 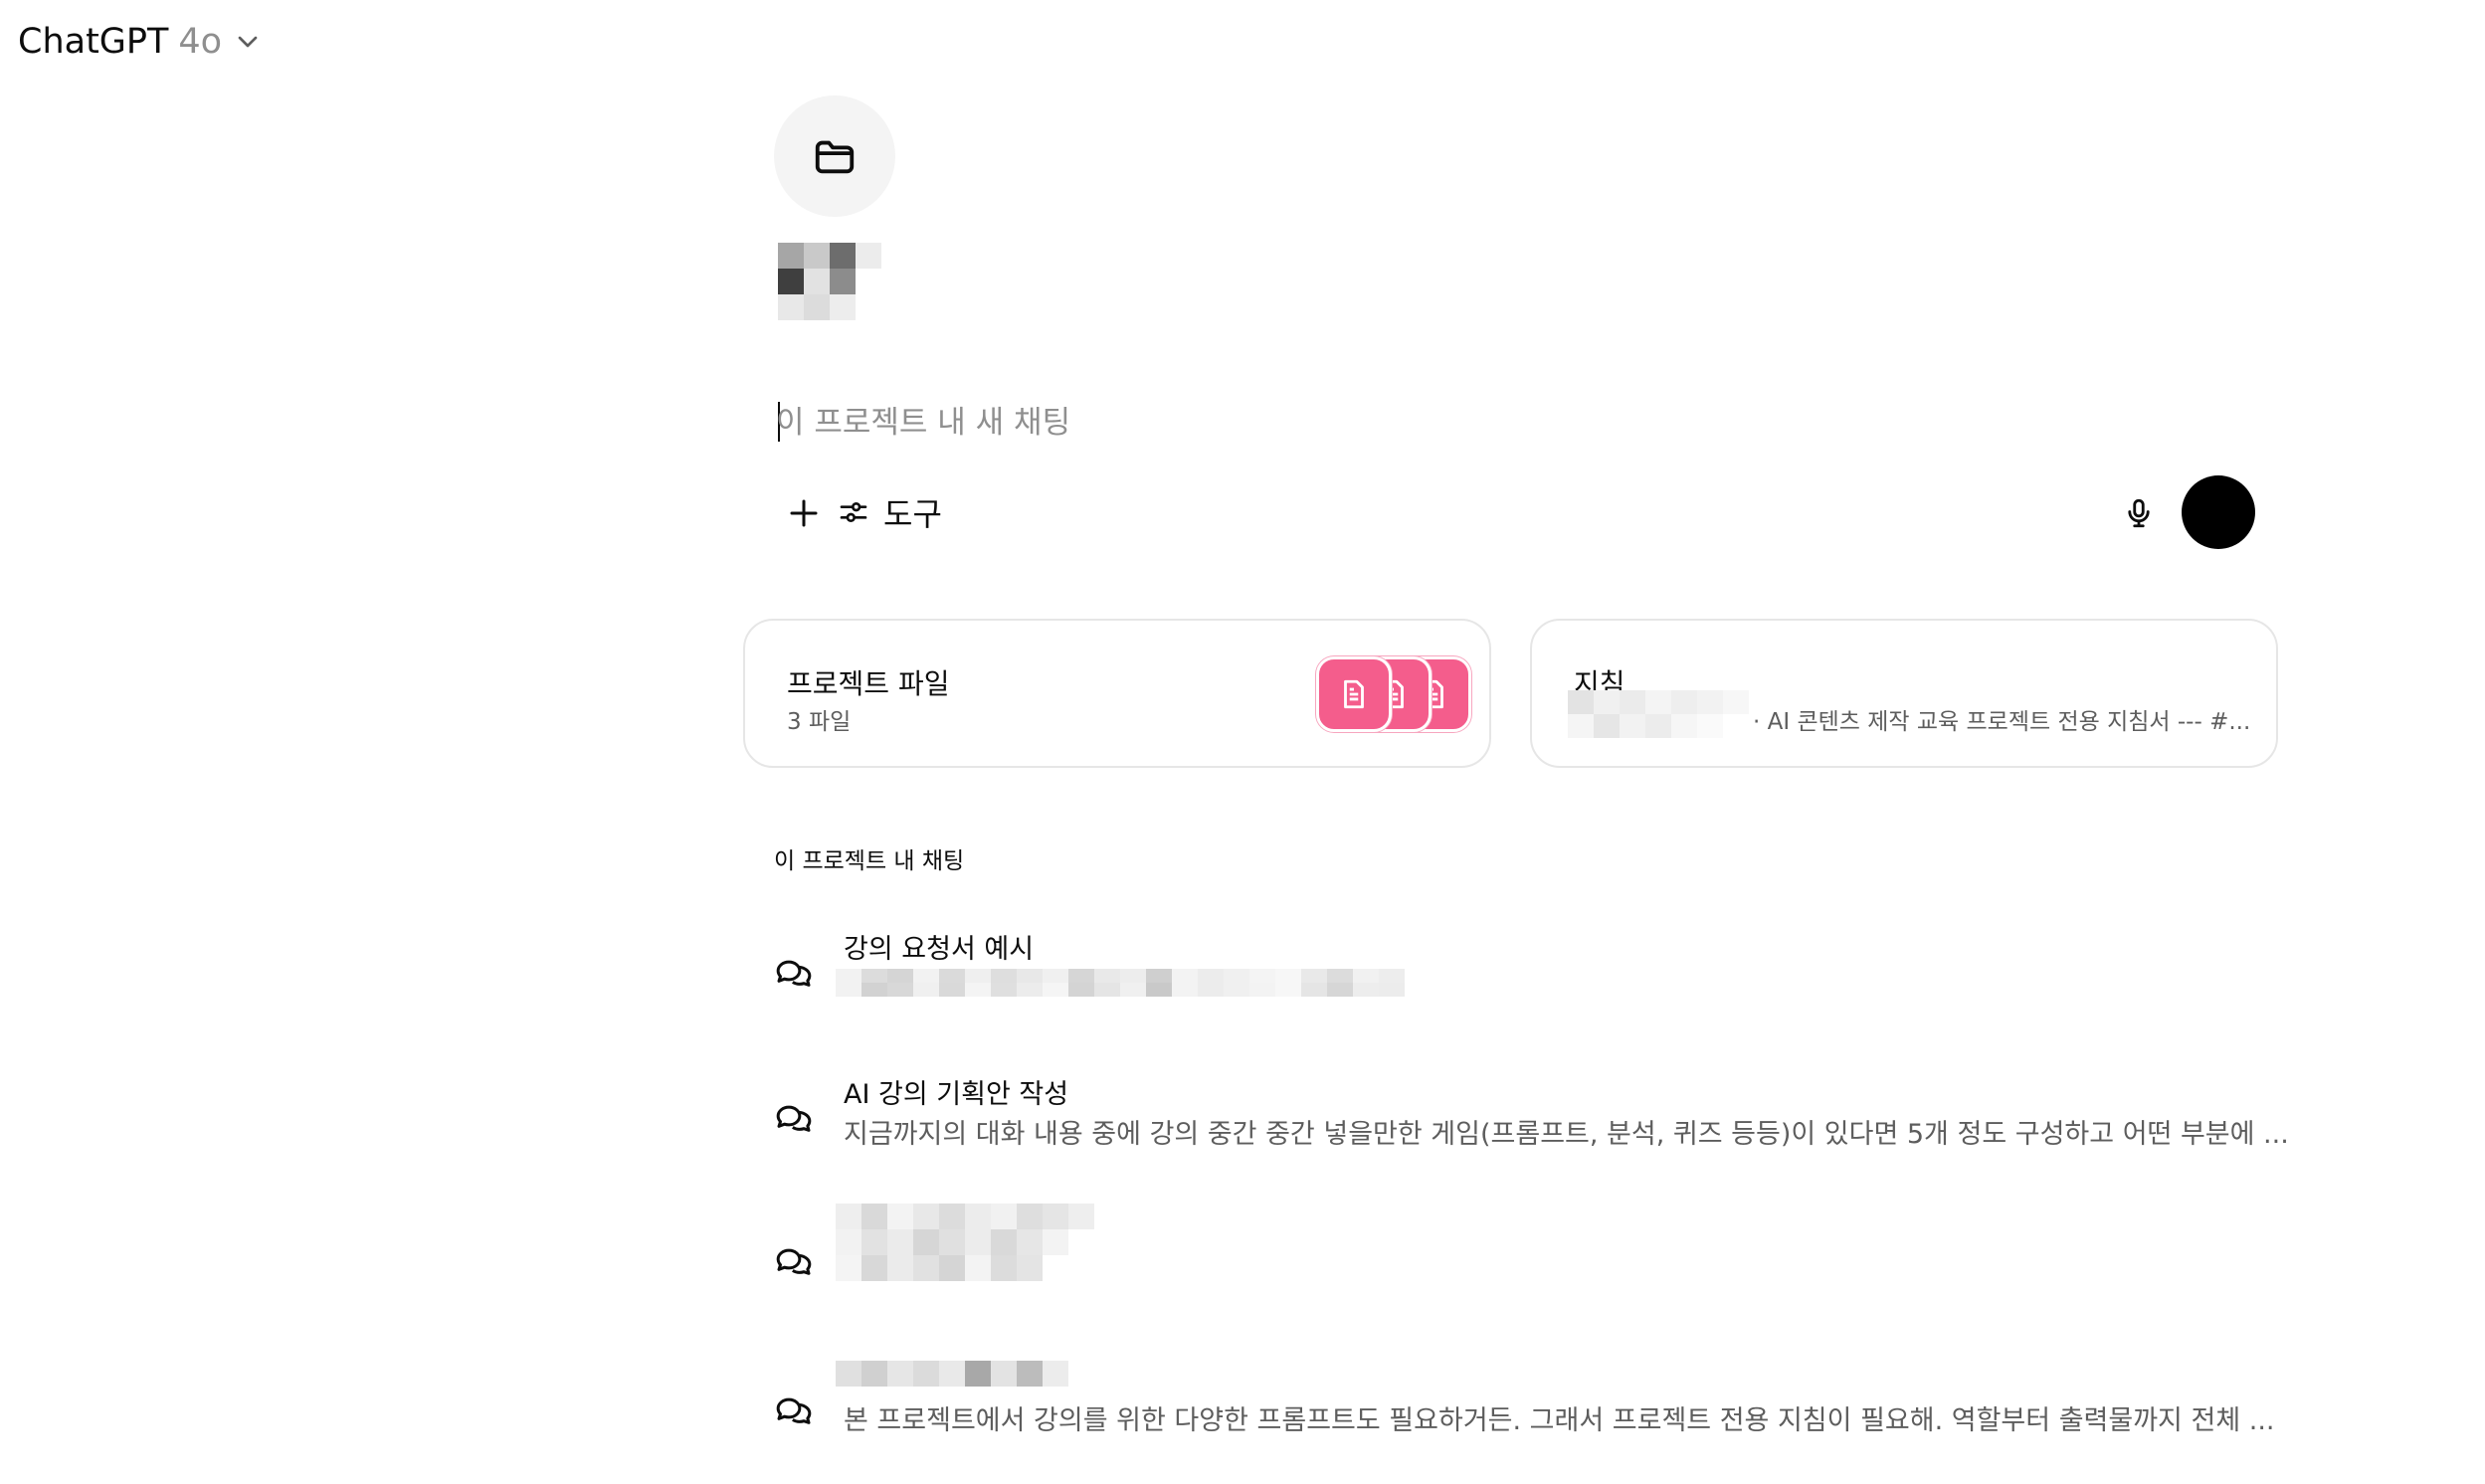 I want to click on sliders-icon, so click(x=854, y=512).